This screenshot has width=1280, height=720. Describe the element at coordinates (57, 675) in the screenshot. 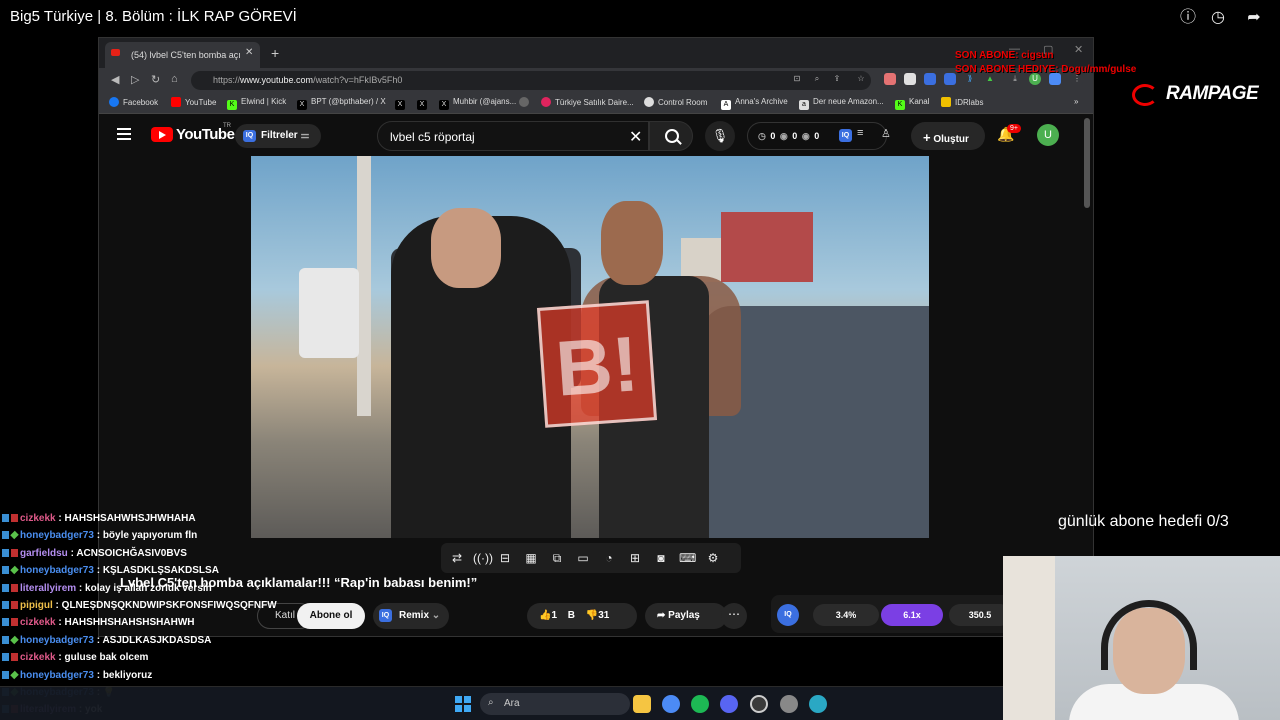

I see `chat-username: honeybadger73` at that location.